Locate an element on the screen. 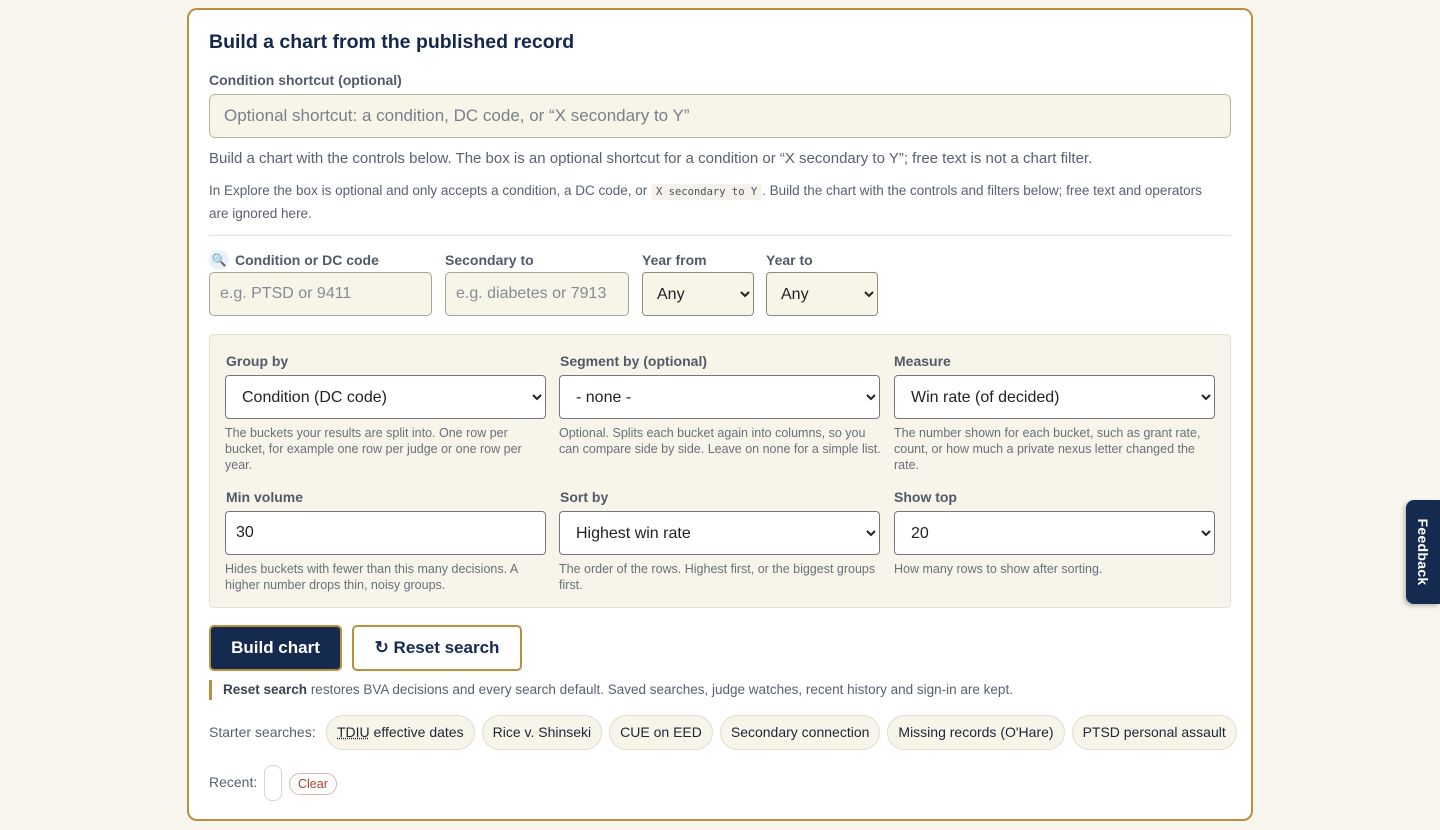 The height and width of the screenshot is (830, 1440). condition-field: 🔍 Condition or DC code is located at coordinates (320, 283).